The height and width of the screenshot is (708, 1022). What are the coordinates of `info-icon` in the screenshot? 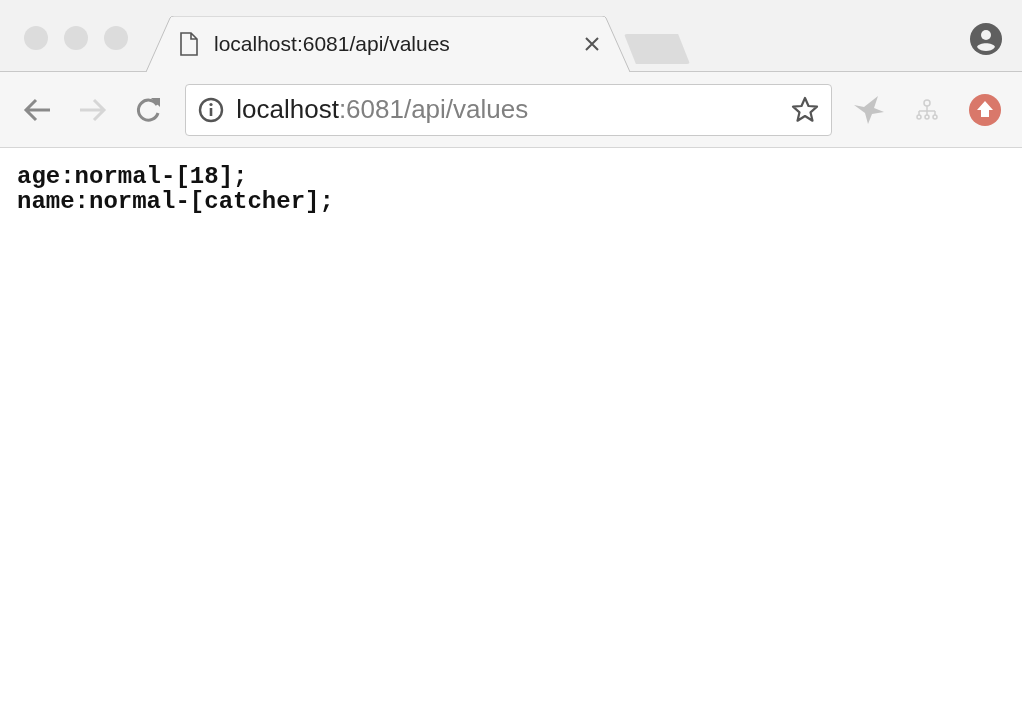 It's located at (211, 109).